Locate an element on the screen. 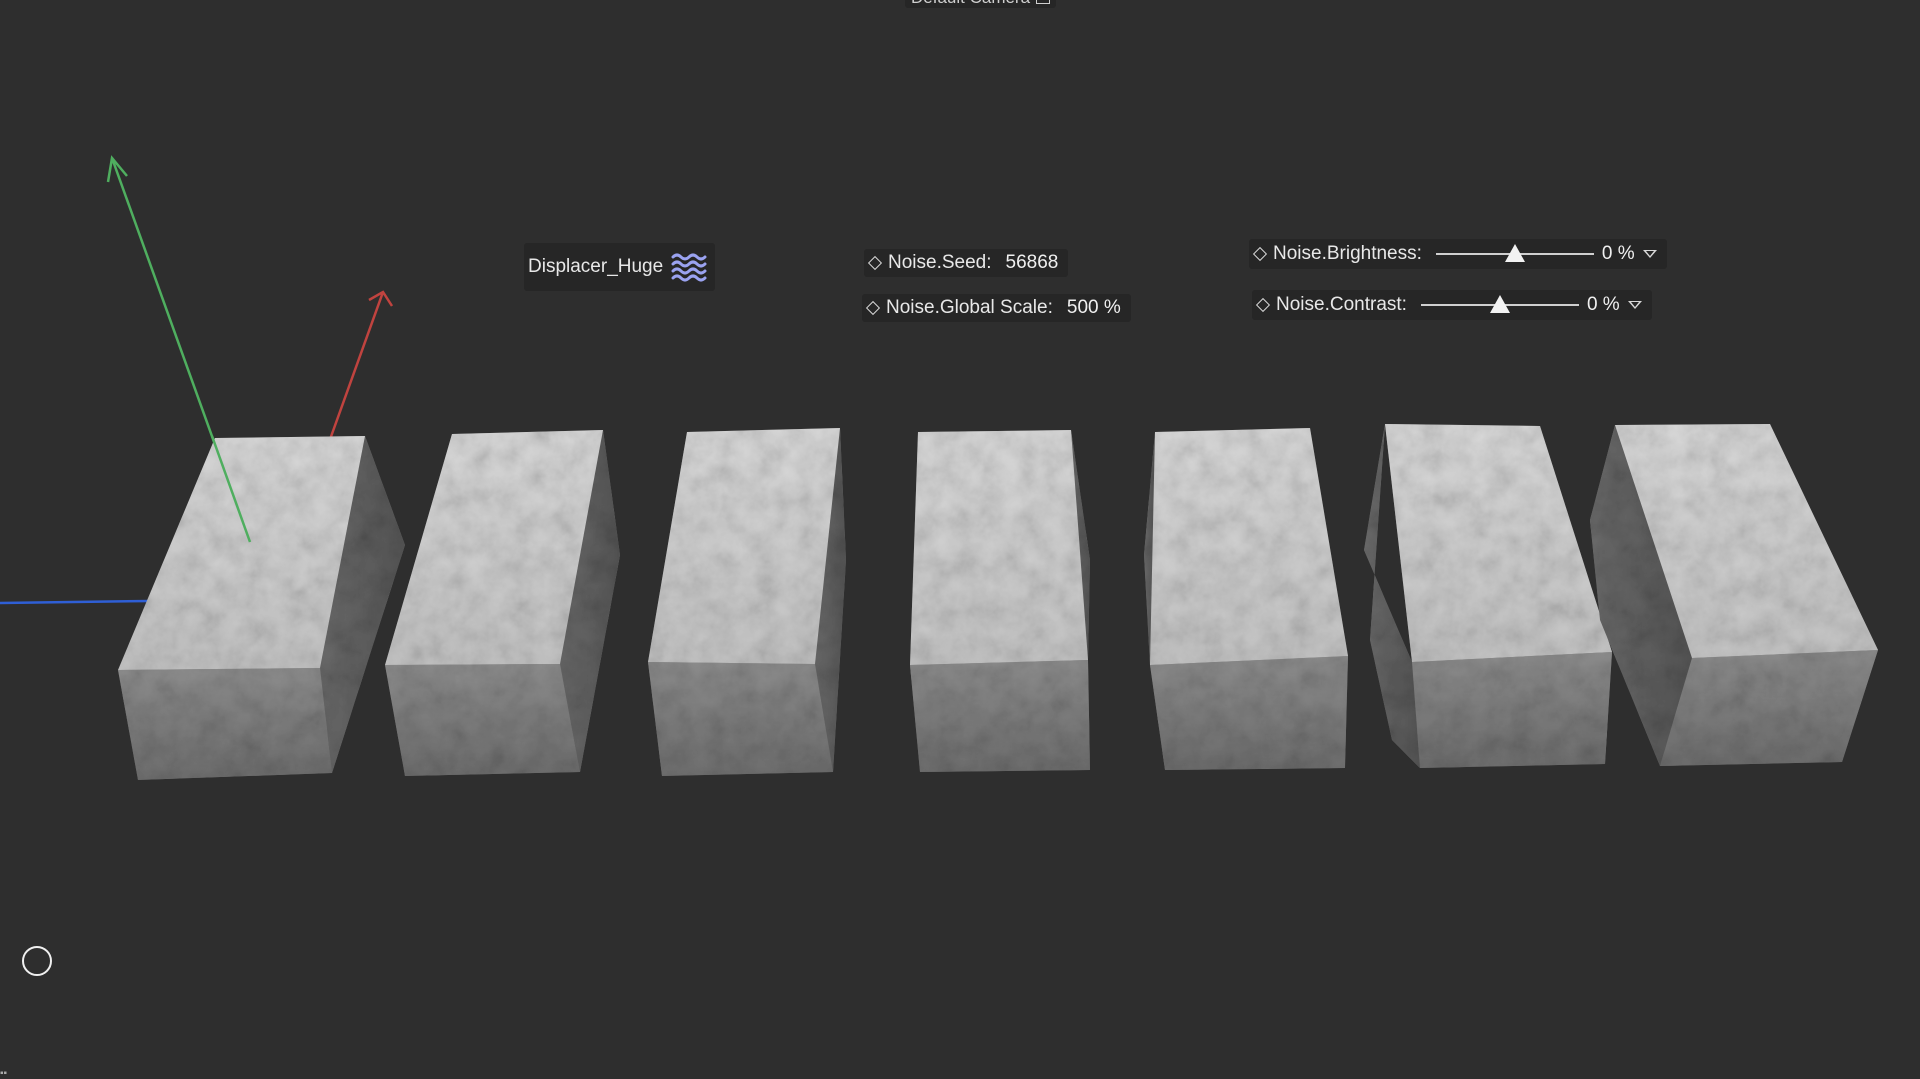 This screenshot has width=1920, height=1079. noise-brightness-value: 0 % is located at coordinates (1618, 254).